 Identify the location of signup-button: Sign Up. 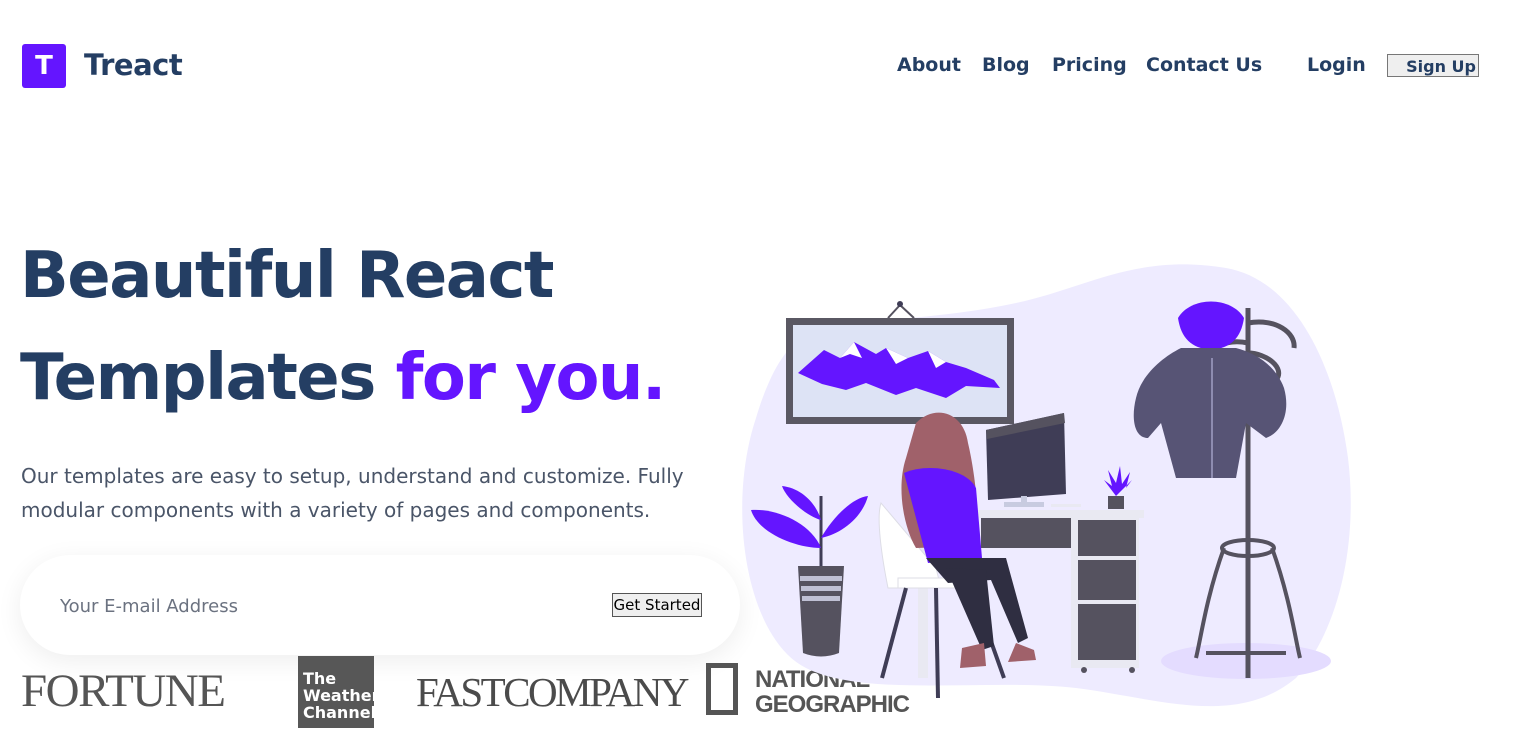
(1433, 65).